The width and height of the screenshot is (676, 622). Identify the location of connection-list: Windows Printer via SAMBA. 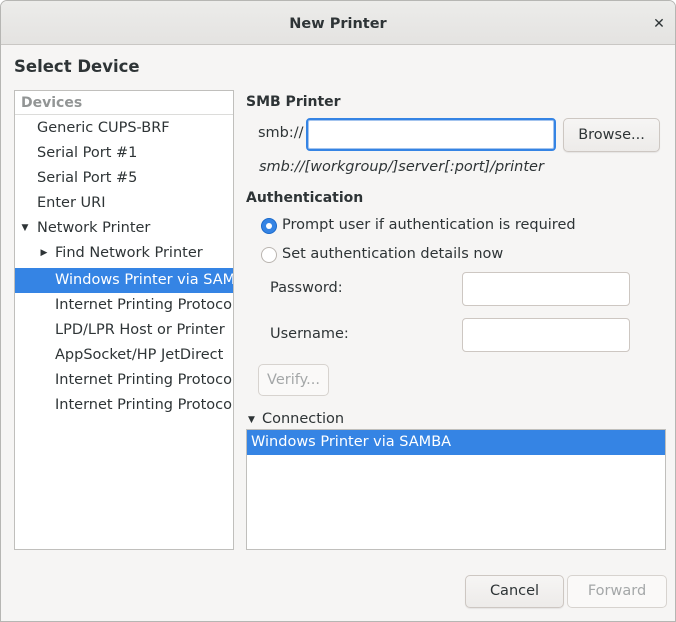
(456, 489).